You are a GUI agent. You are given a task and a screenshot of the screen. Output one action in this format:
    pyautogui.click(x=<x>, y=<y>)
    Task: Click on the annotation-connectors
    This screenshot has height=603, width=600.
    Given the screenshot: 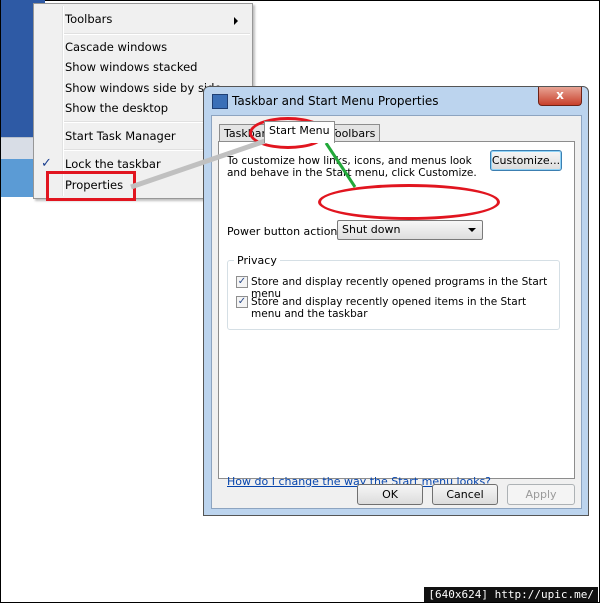 What is the action you would take?
    pyautogui.click(x=243, y=163)
    